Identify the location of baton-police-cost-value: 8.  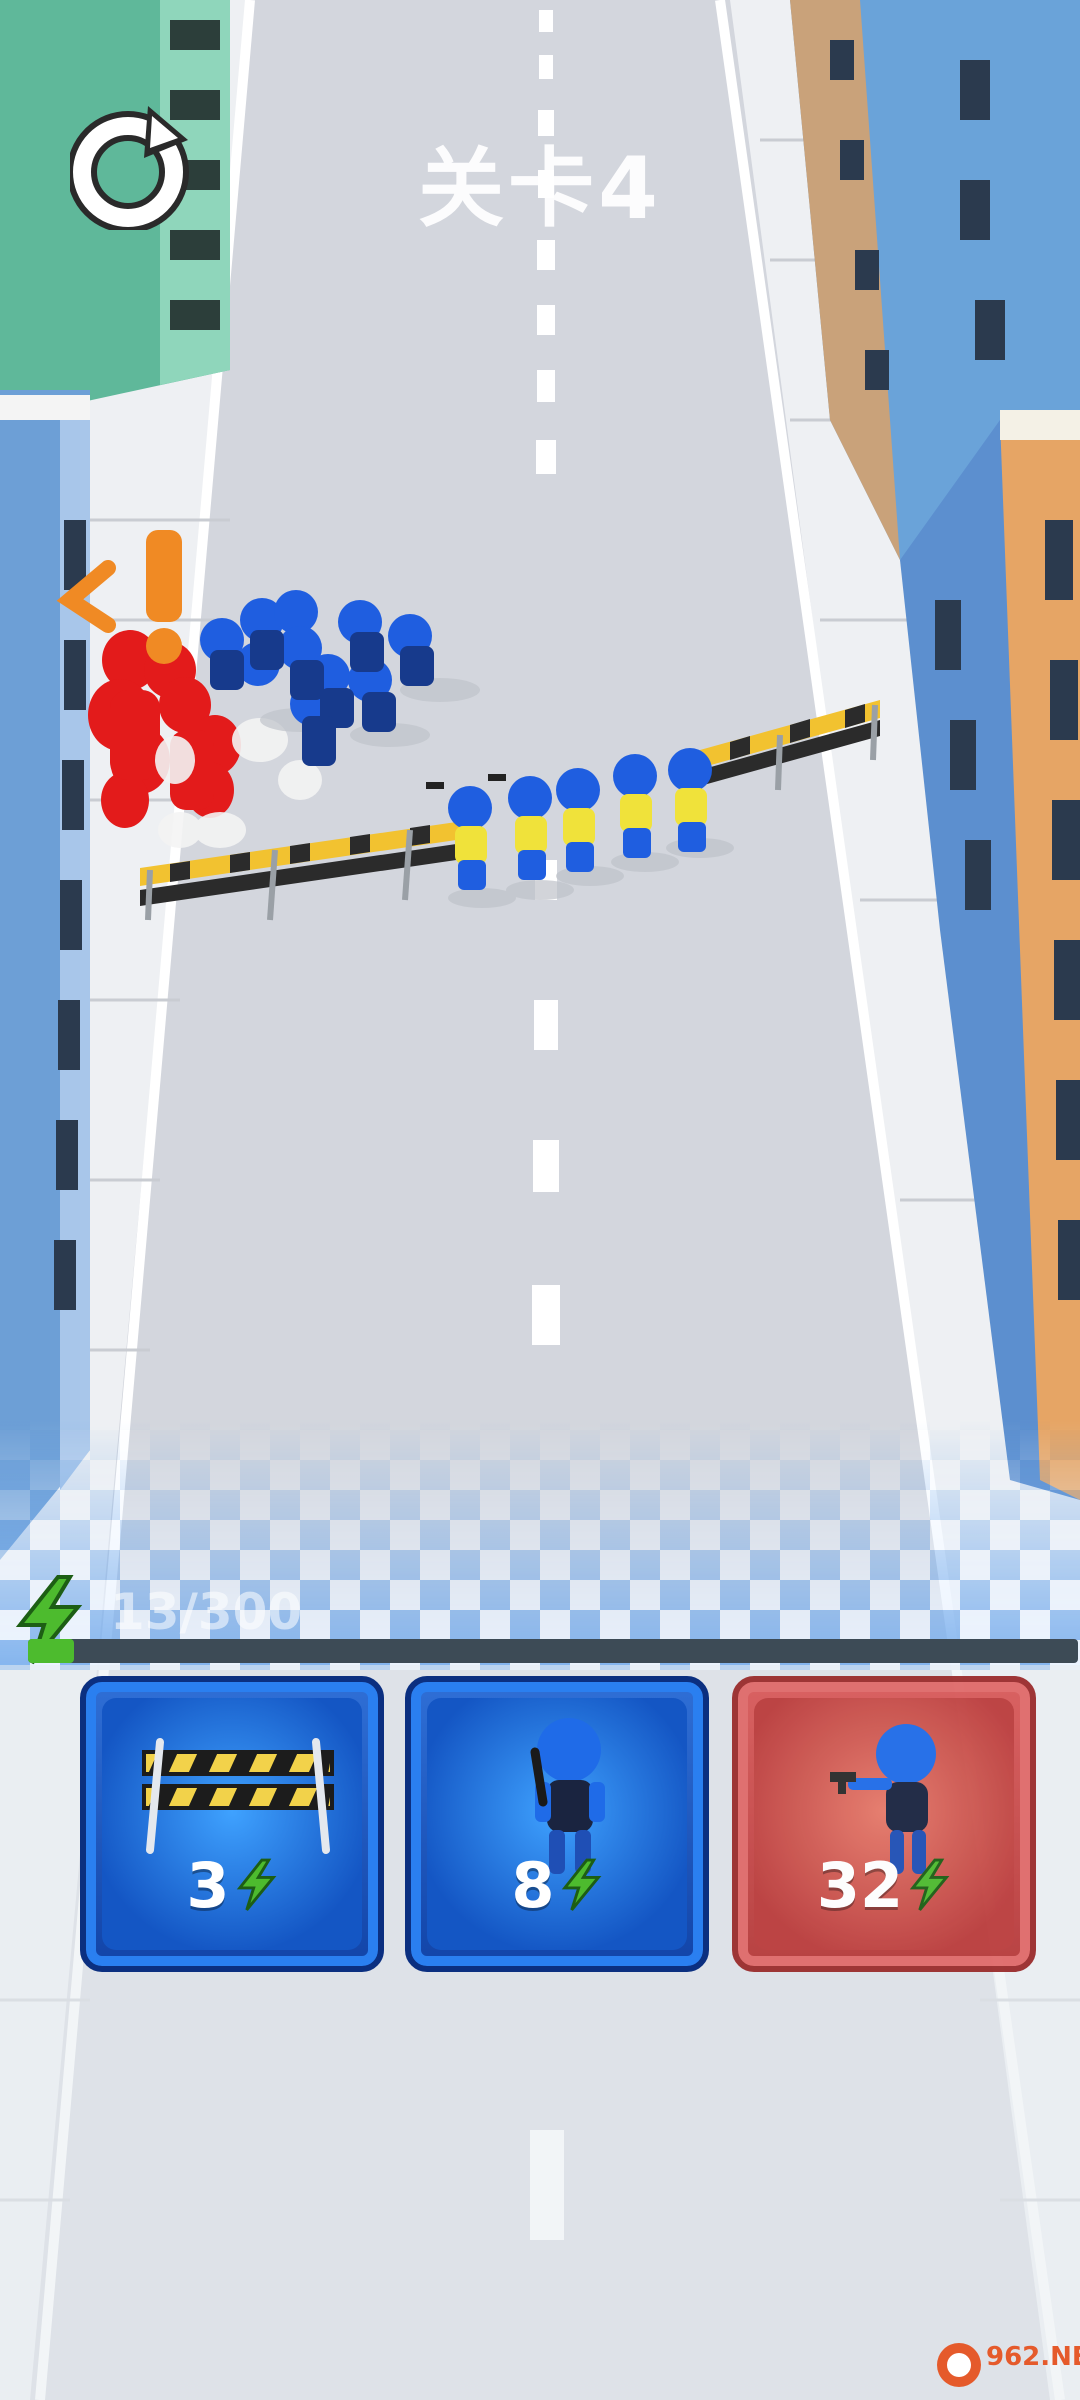
(533, 1885).